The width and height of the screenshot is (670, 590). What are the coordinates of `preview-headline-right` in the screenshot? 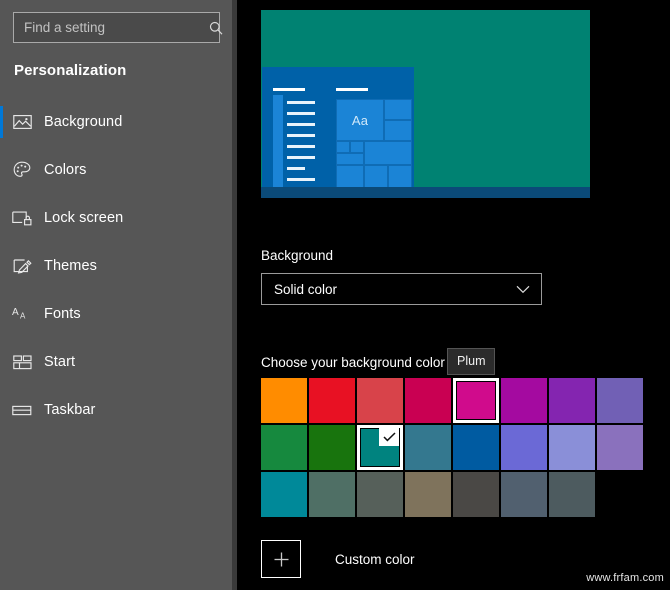 It's located at (352, 89).